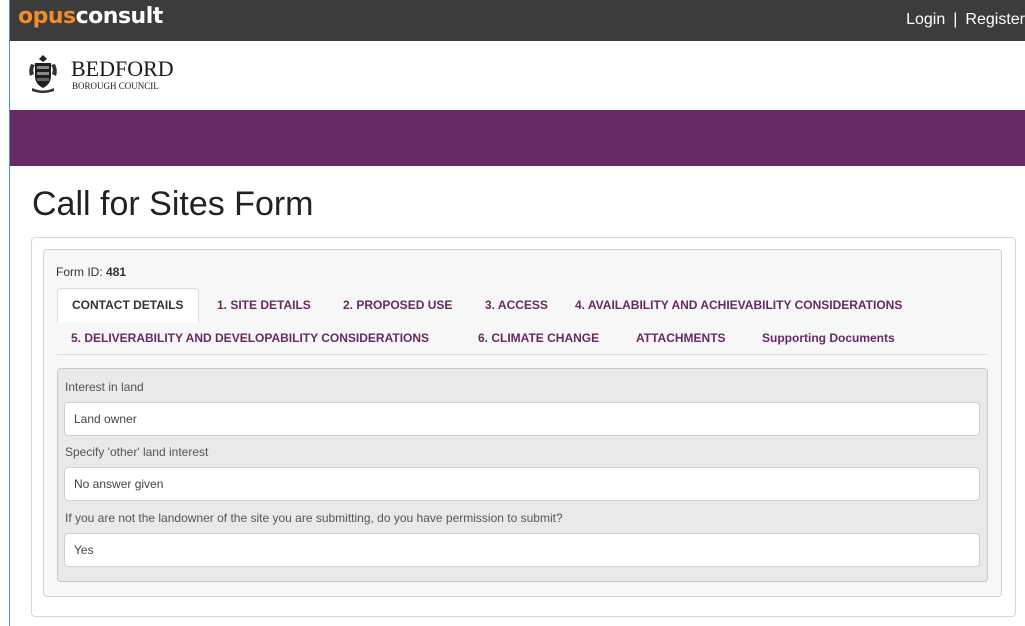  What do you see at coordinates (522, 484) in the screenshot?
I see `field-value-other-interest: No answer given` at bounding box center [522, 484].